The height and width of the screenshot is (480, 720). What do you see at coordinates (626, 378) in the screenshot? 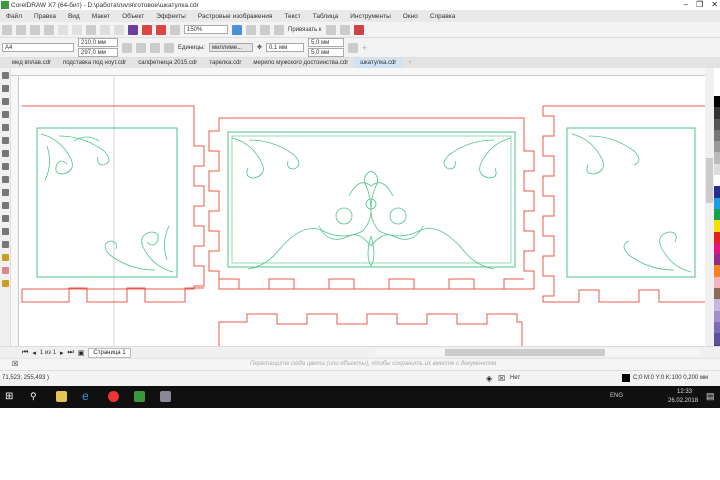
I see `outline-color-swatch` at bounding box center [626, 378].